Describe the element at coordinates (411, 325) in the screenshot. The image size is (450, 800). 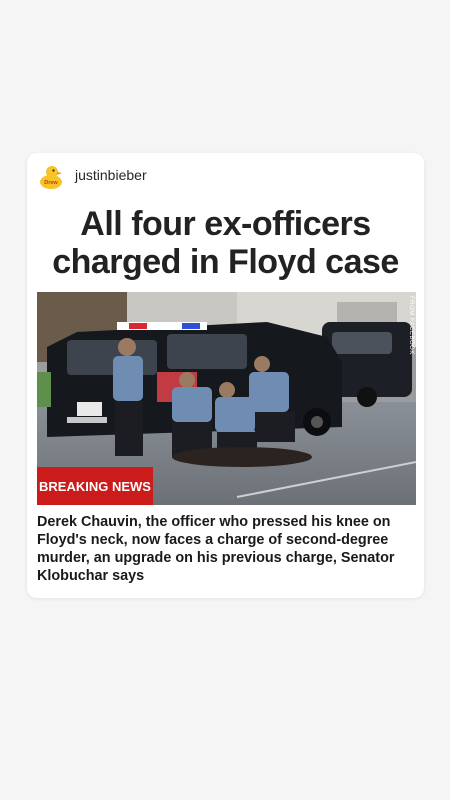
I see `photo-credit: FROM FACEBOOK` at that location.